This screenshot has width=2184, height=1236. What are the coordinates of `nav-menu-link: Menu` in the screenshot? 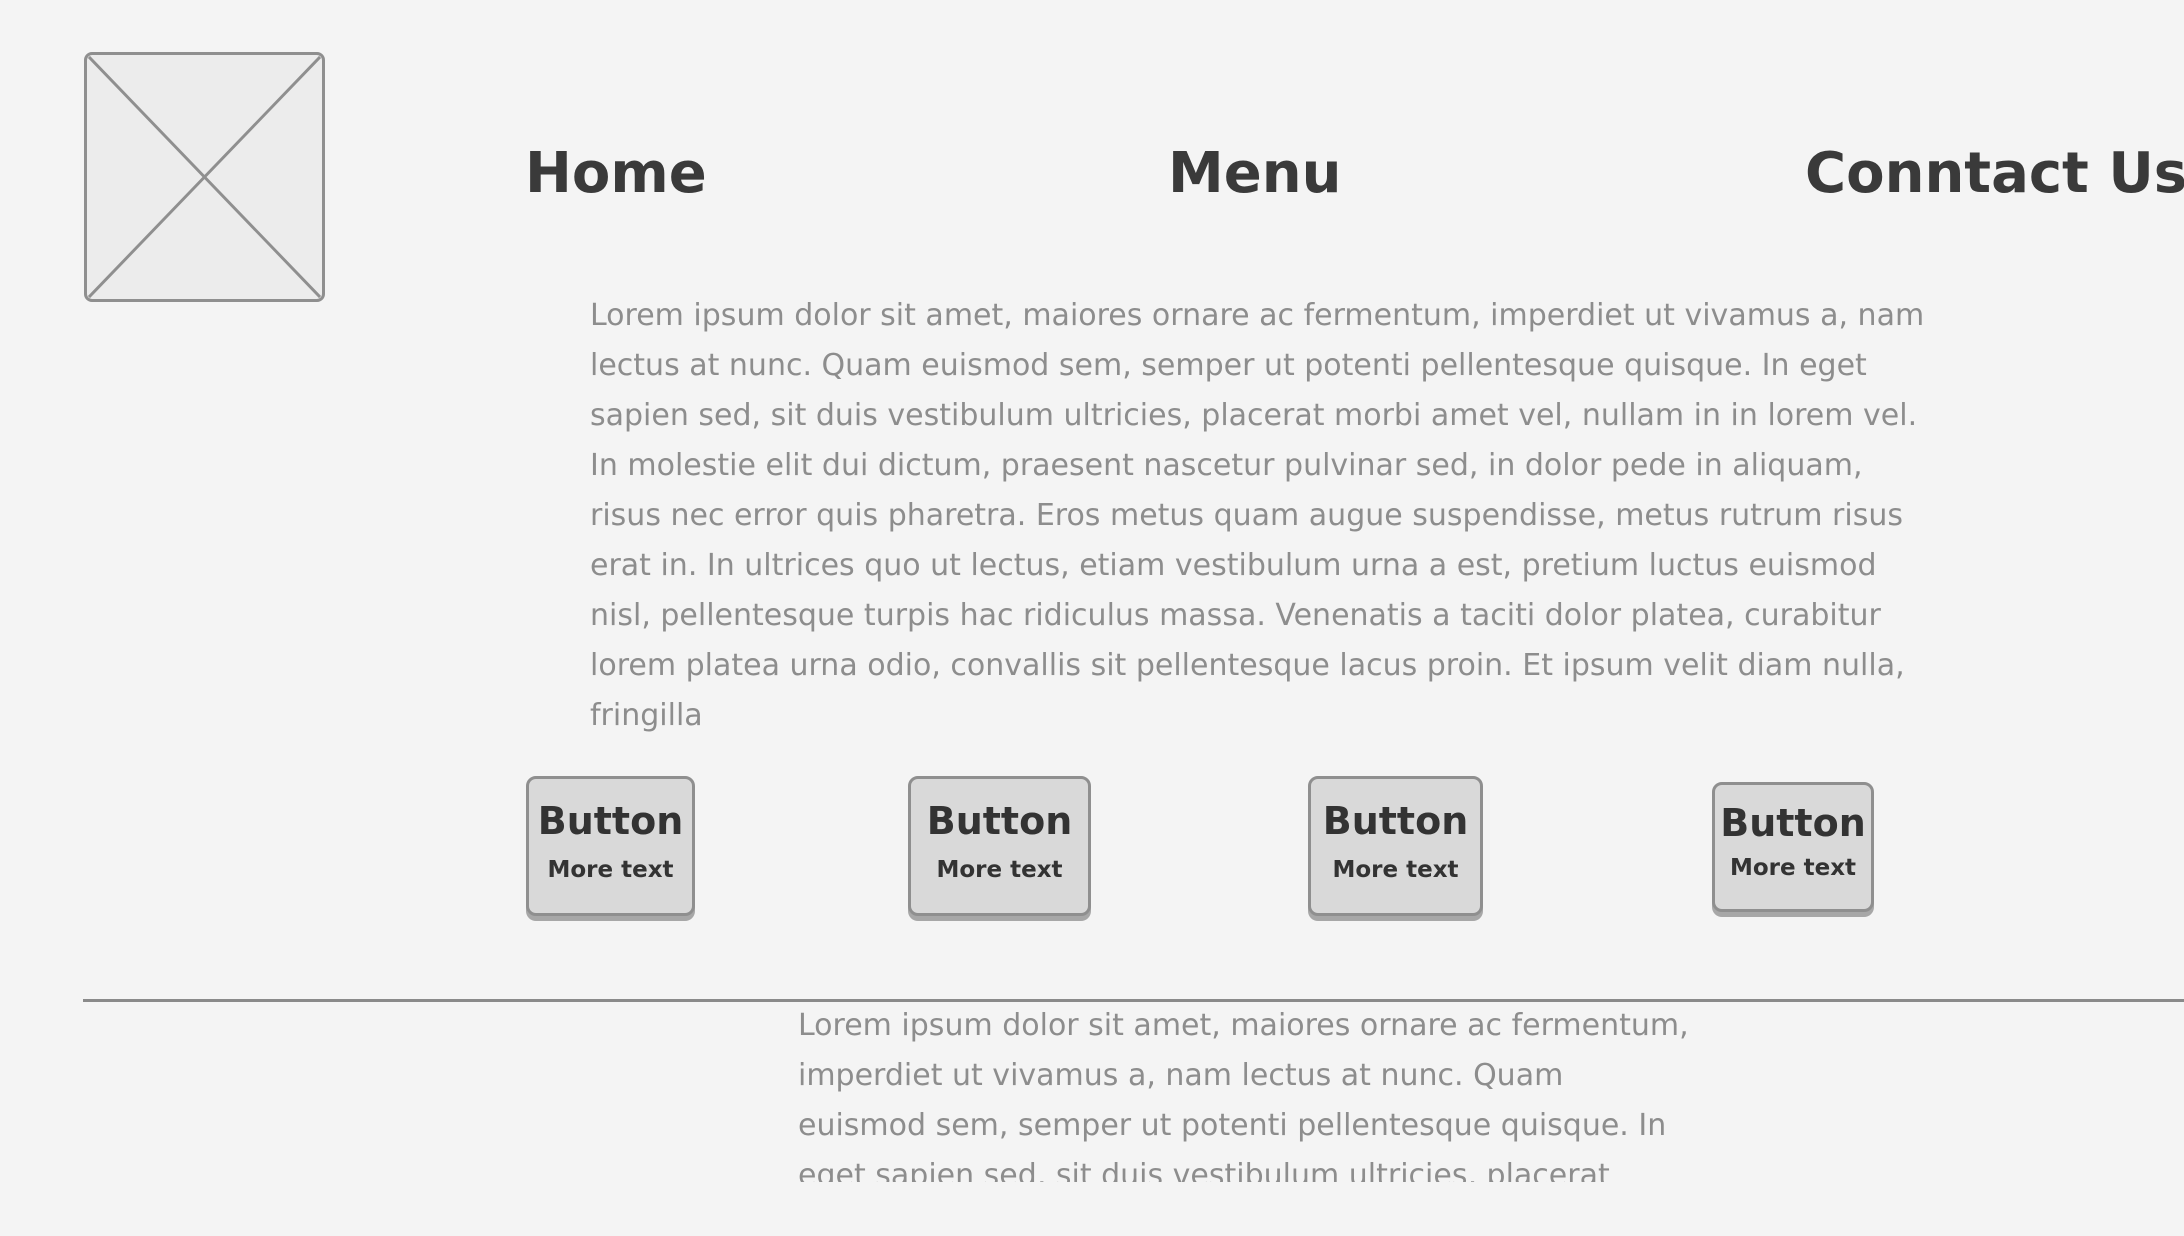 It's located at (1254, 174).